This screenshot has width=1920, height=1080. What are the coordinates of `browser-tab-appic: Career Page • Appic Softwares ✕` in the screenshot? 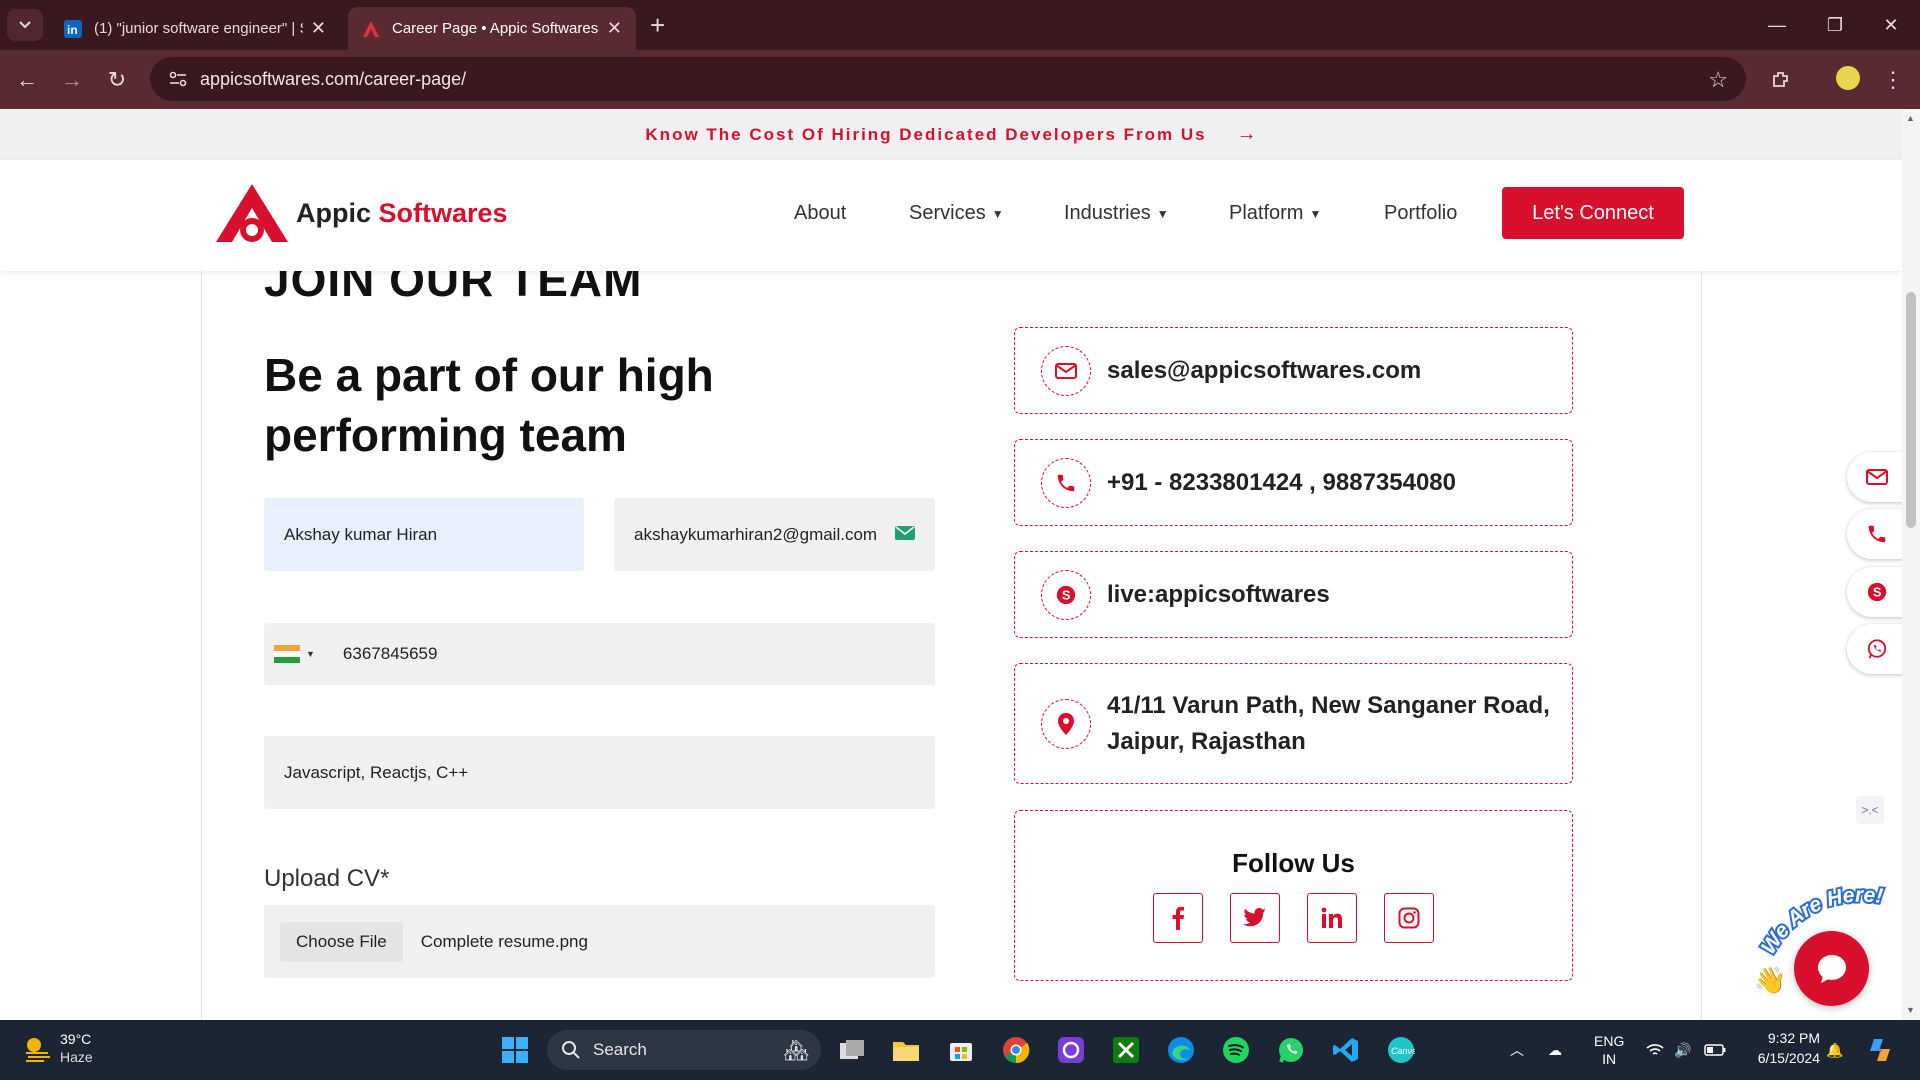 It's located at (492, 28).